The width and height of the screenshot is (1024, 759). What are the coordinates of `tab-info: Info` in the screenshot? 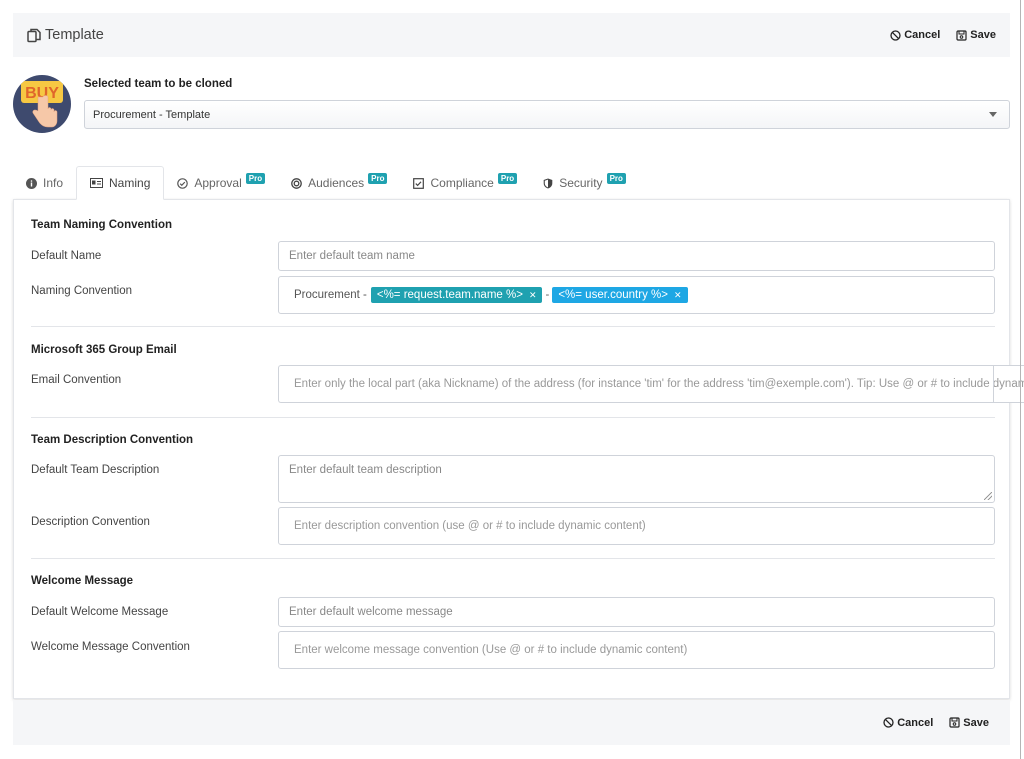 It's located at (44, 183).